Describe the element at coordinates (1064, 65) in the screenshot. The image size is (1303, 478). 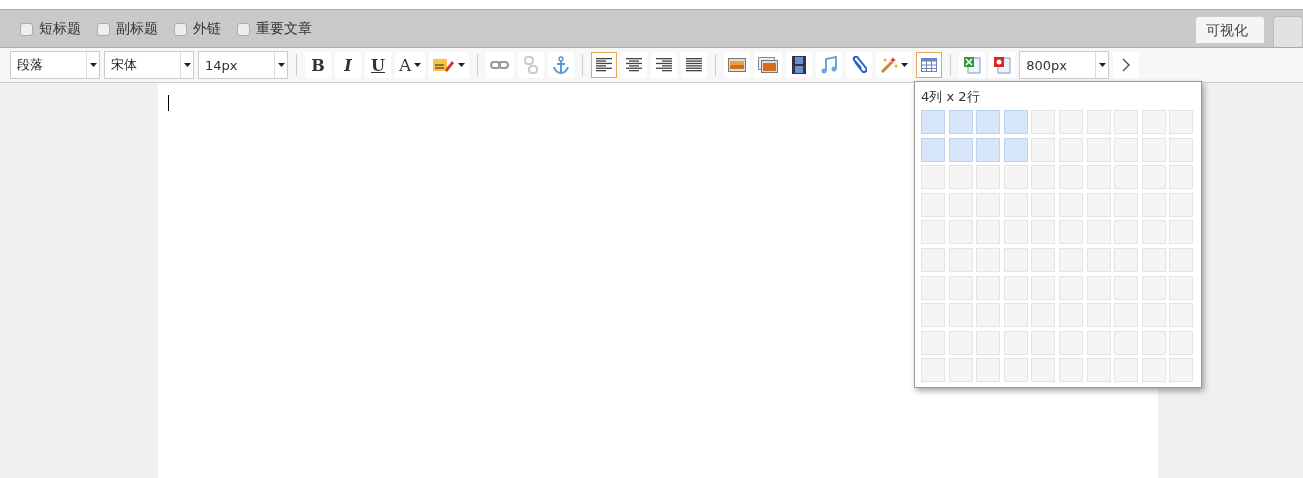
I see `width-select: 800px` at that location.